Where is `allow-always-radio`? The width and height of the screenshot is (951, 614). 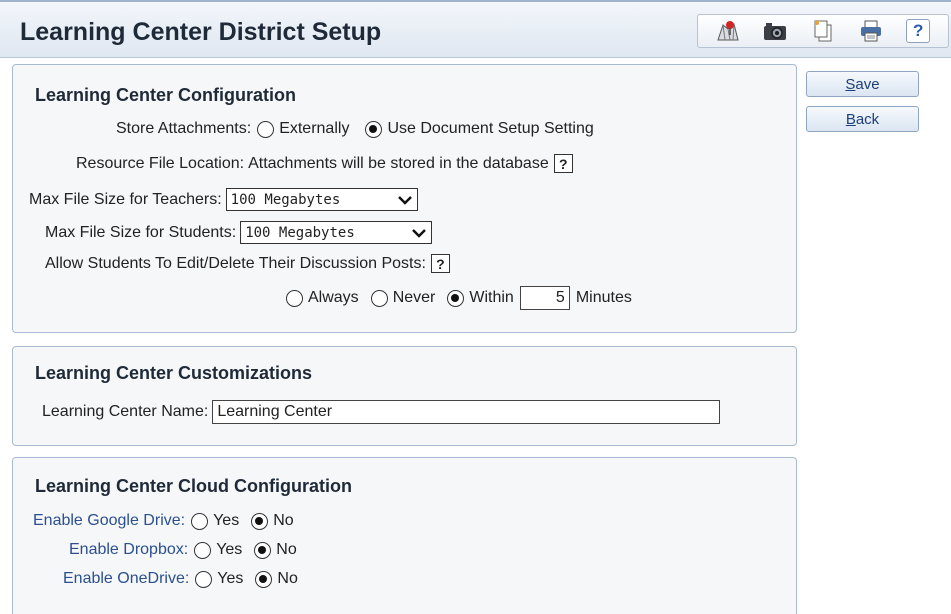 allow-always-radio is located at coordinates (294, 298).